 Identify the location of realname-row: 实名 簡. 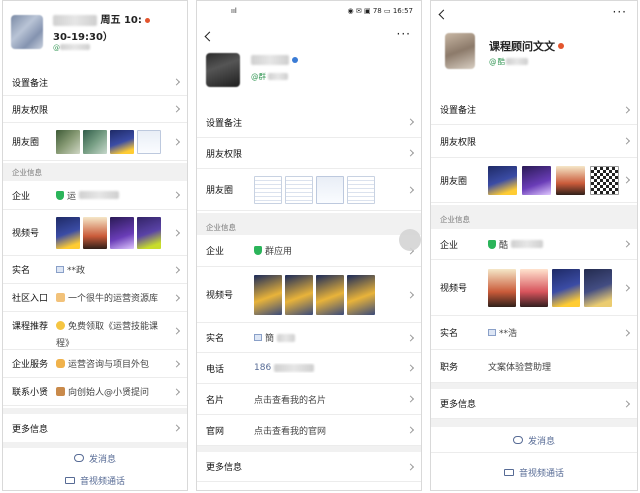
(309, 338).